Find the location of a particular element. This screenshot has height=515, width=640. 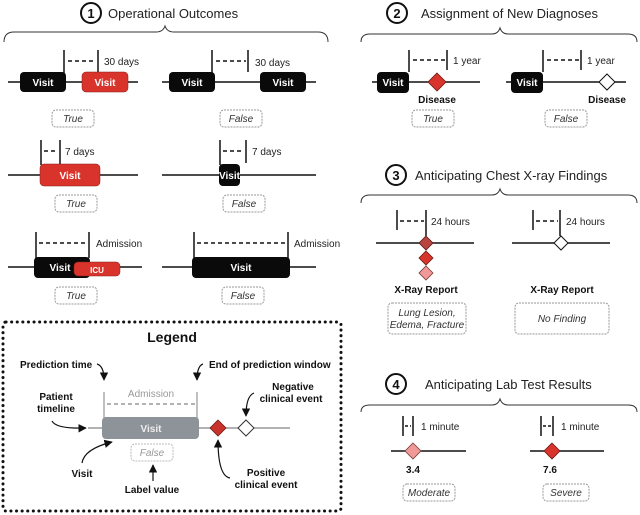

icu-box-label: ICU is located at coordinates (97, 270).